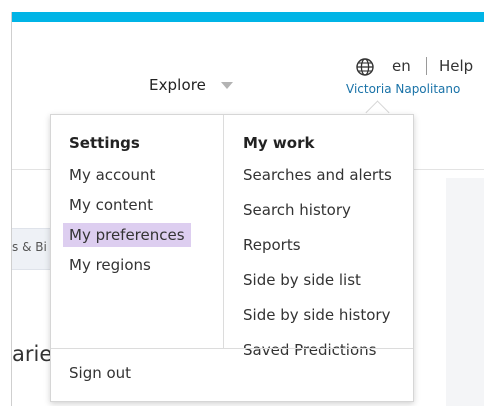 The height and width of the screenshot is (406, 484). I want to click on column-divider, so click(223, 232).